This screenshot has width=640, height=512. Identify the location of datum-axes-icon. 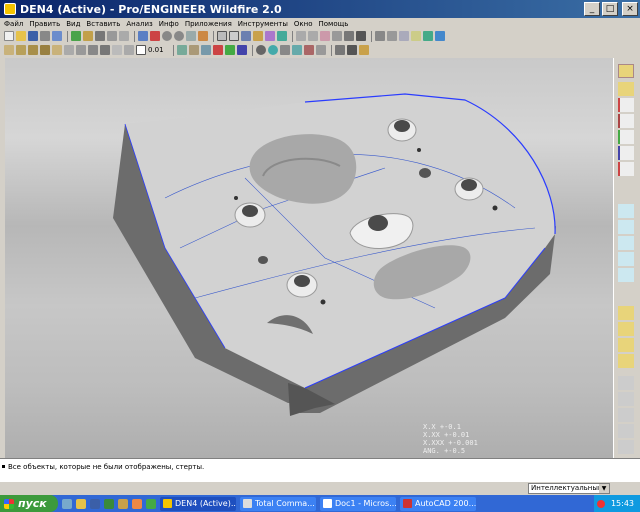
(270, 36).